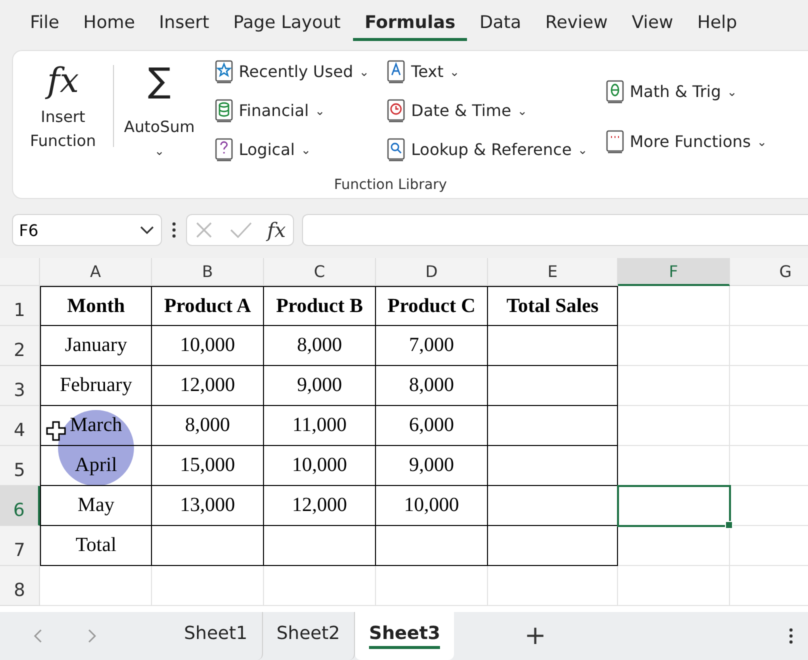  I want to click on add-sheet-button: +, so click(535, 636).